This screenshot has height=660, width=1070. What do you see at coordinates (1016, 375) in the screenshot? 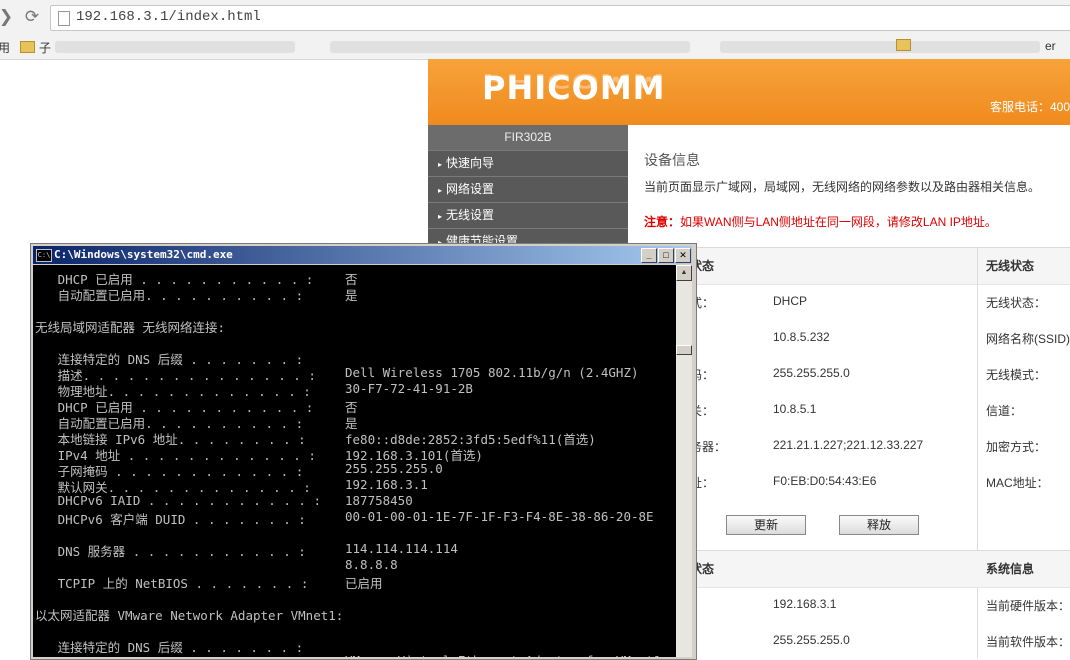
I see `wireless-label: 无线模式：` at bounding box center [1016, 375].